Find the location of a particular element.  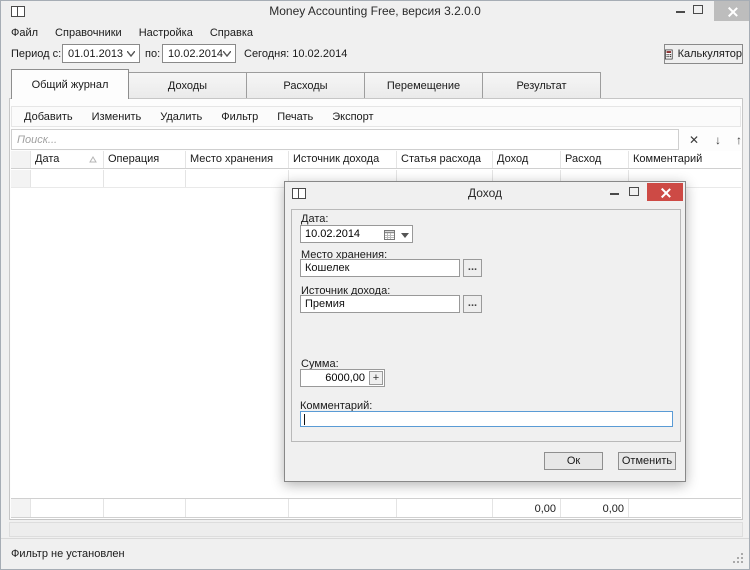

search-input is located at coordinates (345, 139).